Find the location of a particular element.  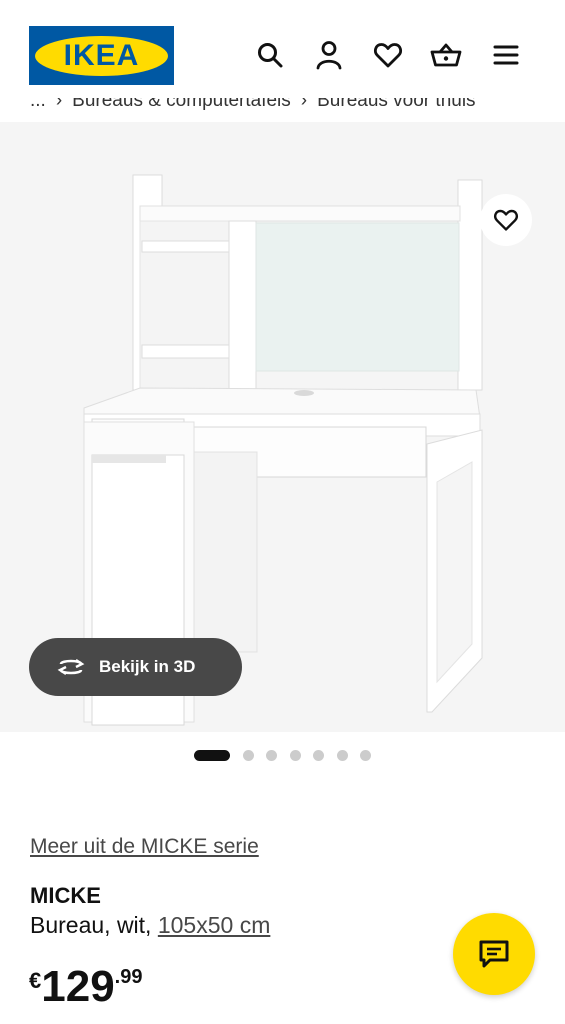

breadcrumb-item-desks-computer-tables: Bureaus & computertafels is located at coordinates (181, 104).